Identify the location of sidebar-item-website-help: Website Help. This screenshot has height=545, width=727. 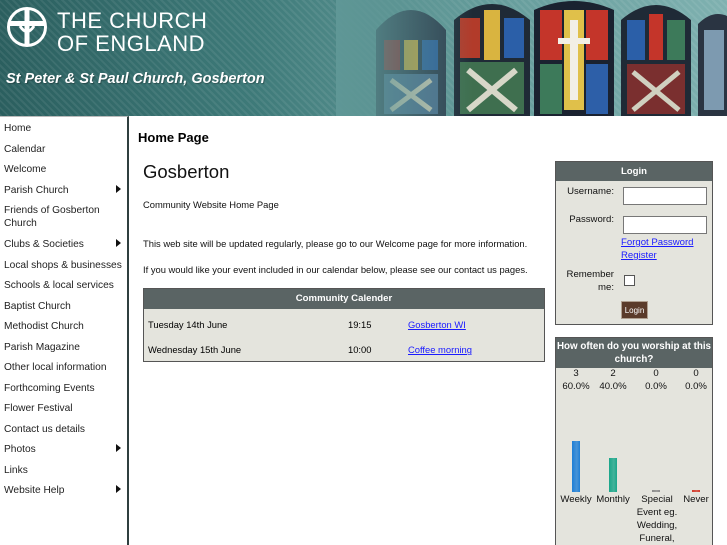
(63, 493).